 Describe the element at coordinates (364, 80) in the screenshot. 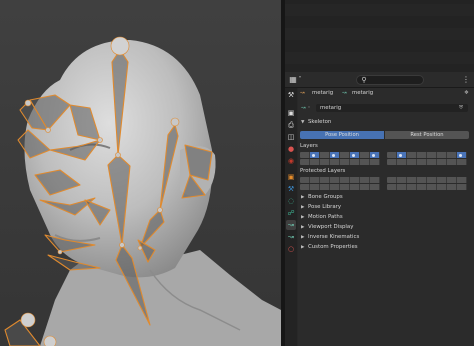

I see `search-icon: ⚲` at that location.